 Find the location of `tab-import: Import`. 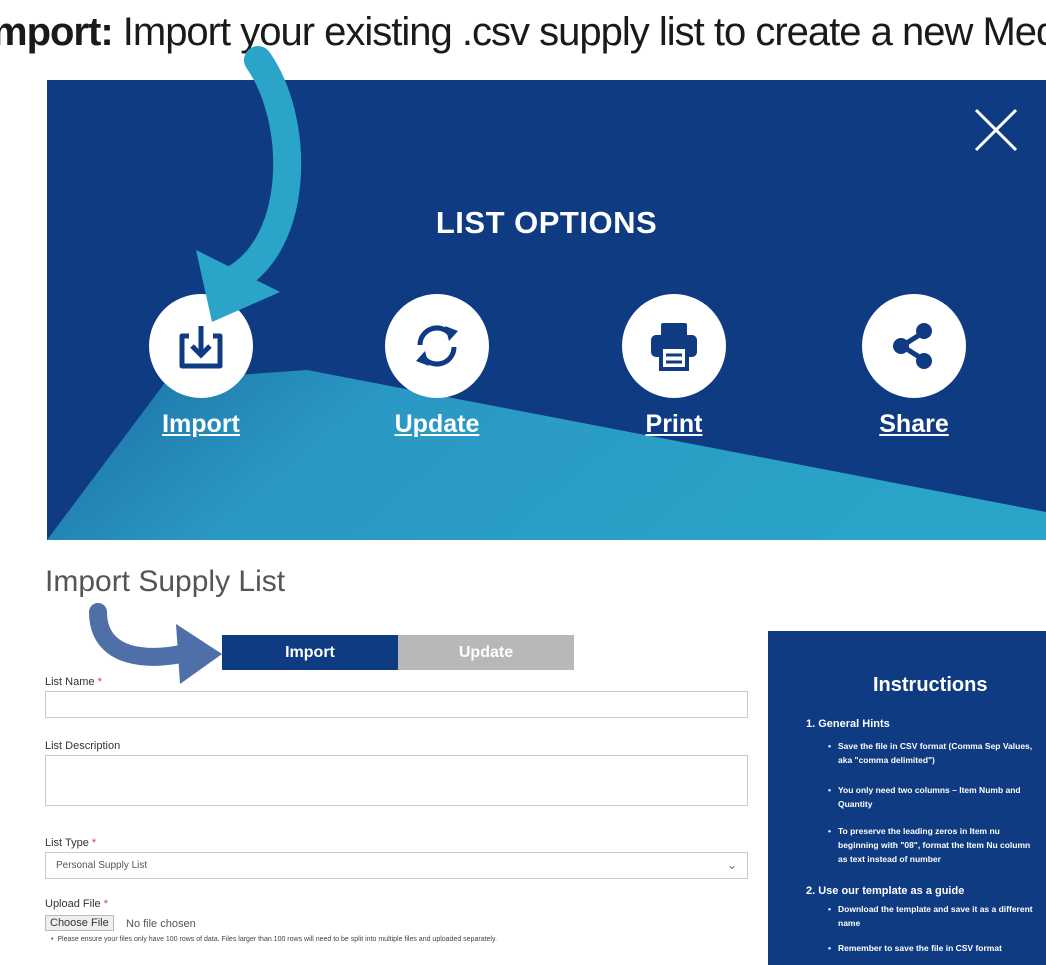

tab-import: Import is located at coordinates (310, 652).